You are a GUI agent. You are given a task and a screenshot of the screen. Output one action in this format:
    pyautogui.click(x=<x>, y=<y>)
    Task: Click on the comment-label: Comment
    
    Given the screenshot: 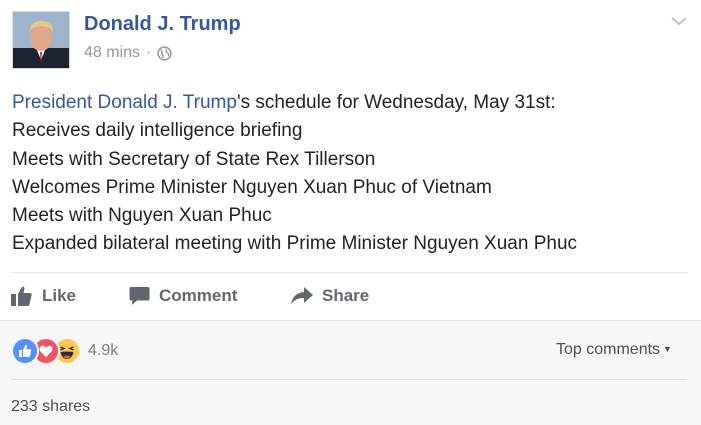 What is the action you would take?
    pyautogui.click(x=198, y=295)
    